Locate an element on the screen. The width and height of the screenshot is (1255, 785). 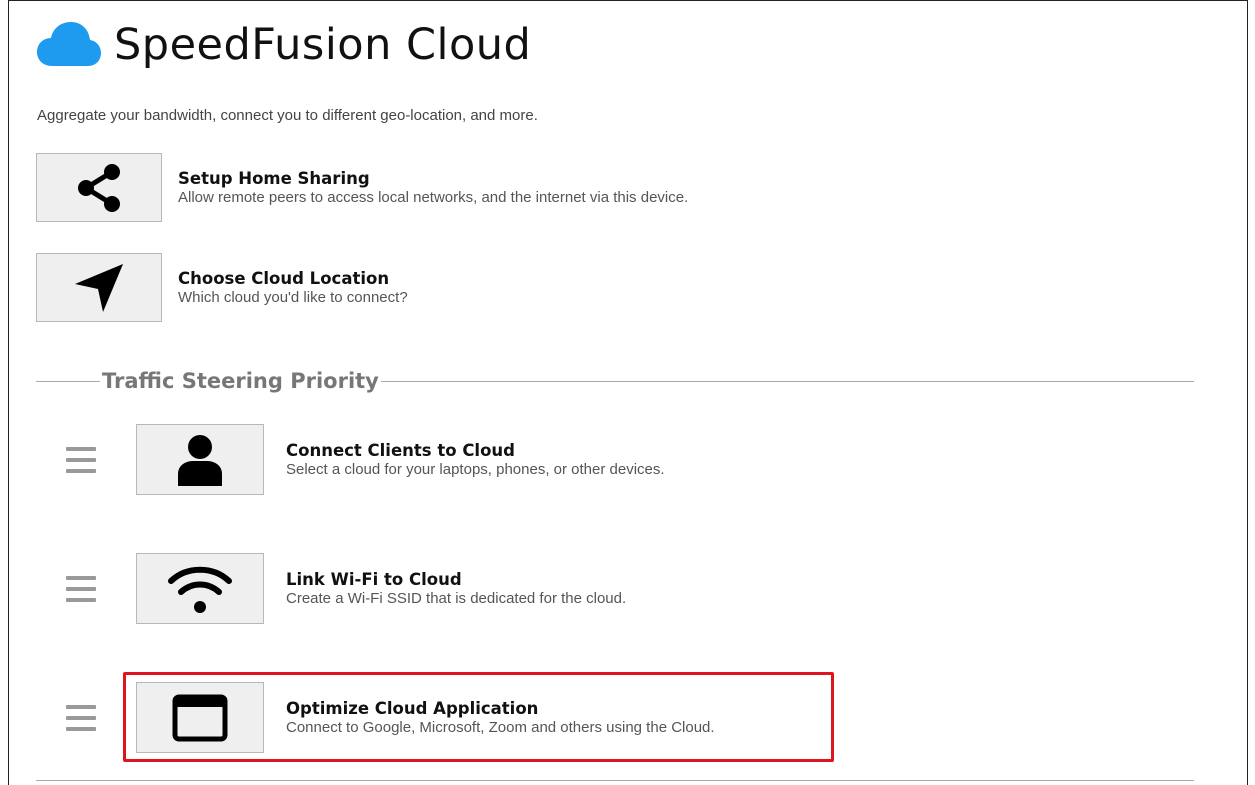
app-title: SpeedFusion Cloud is located at coordinates (323, 45).